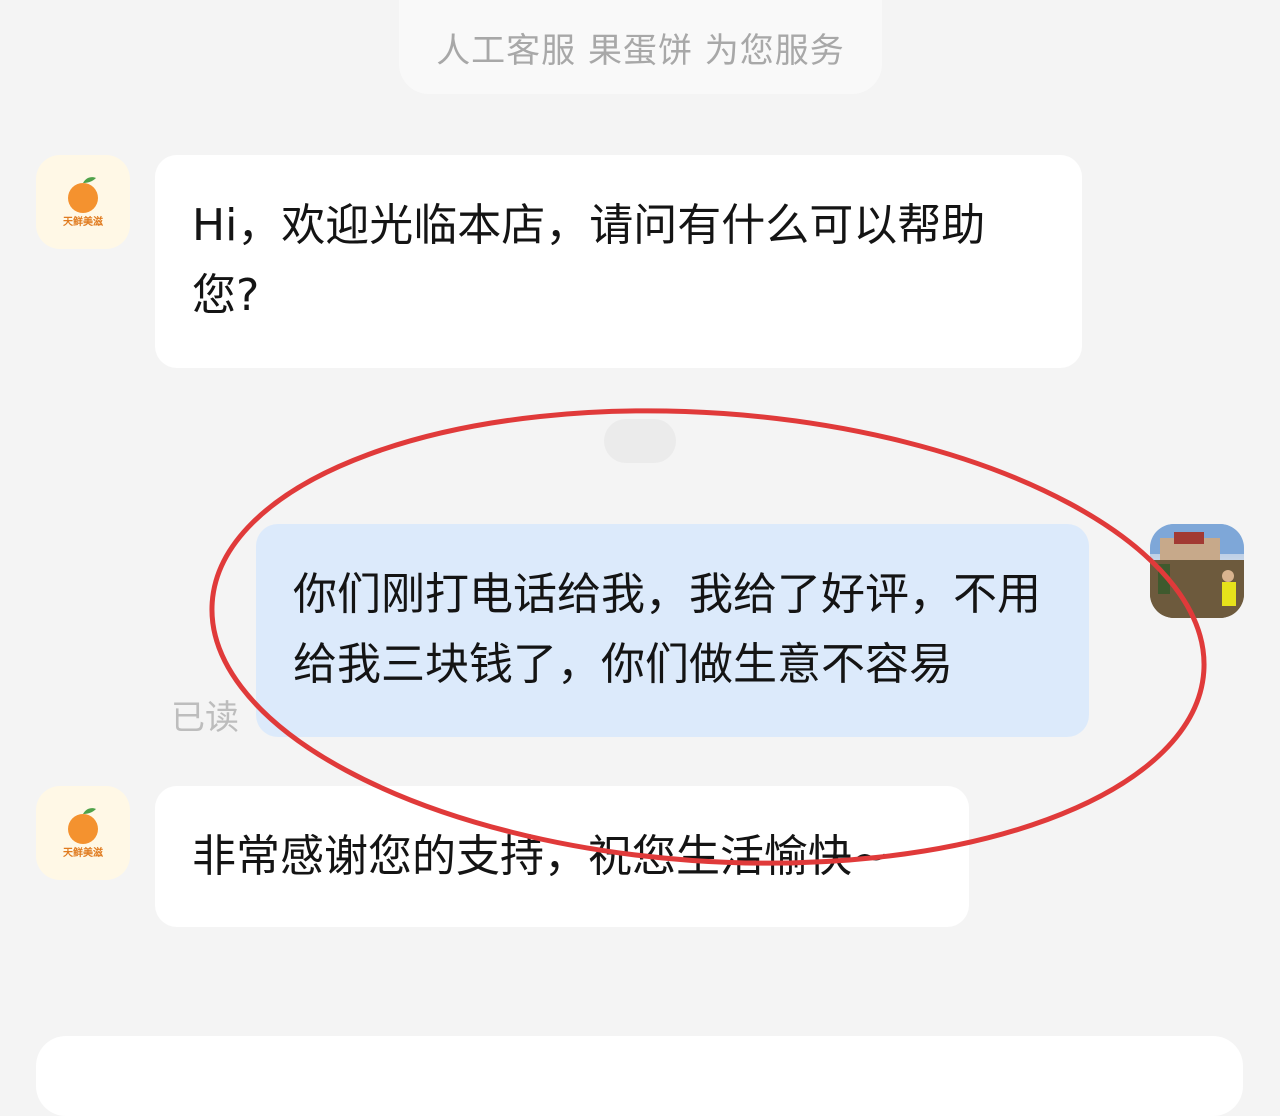  I want to click on message-bubble-shop-thanks: 非常感谢您的支持，祝您生活愉快~, so click(562, 856).